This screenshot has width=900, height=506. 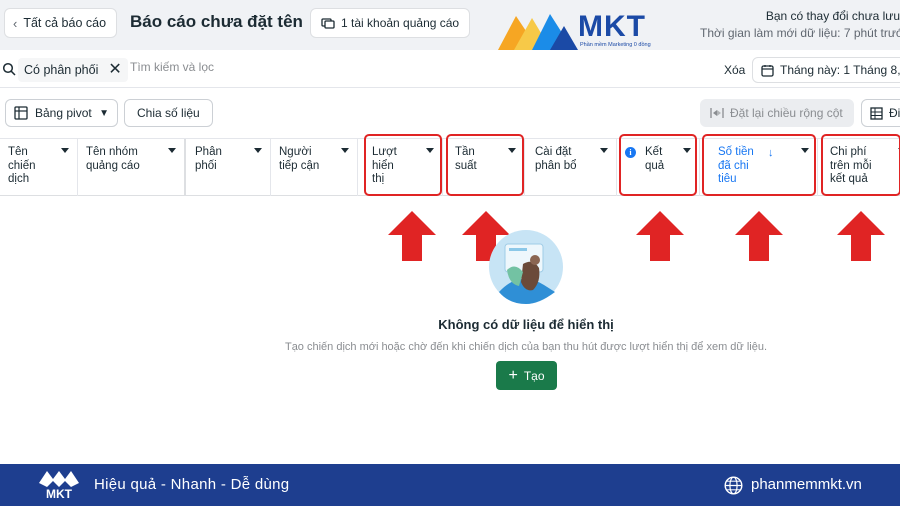 I want to click on date-range-label: Tháng này: 1 Tháng 8, 2023, so click(x=840, y=70).